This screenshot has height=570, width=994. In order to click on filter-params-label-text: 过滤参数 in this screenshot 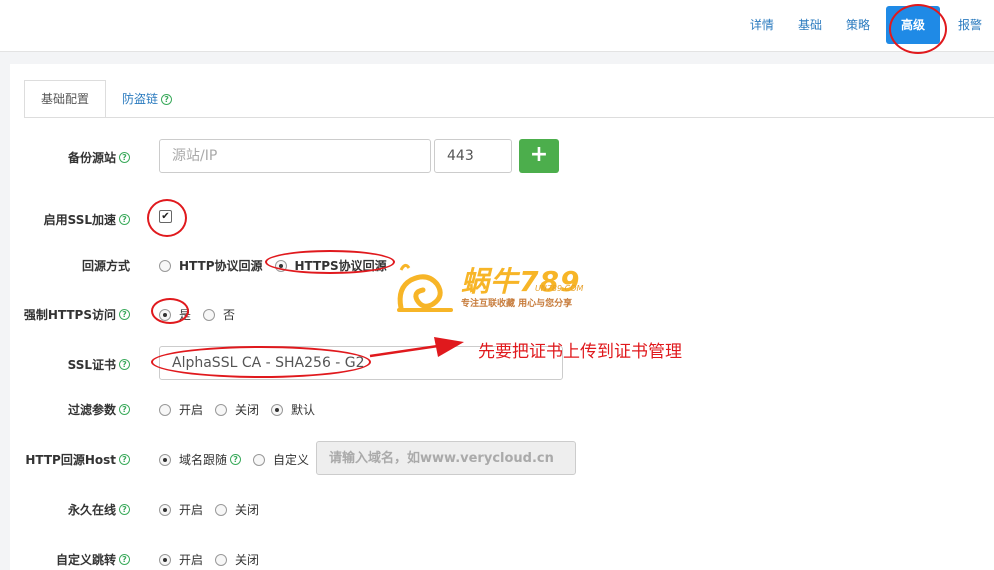, I will do `click(91, 410)`.